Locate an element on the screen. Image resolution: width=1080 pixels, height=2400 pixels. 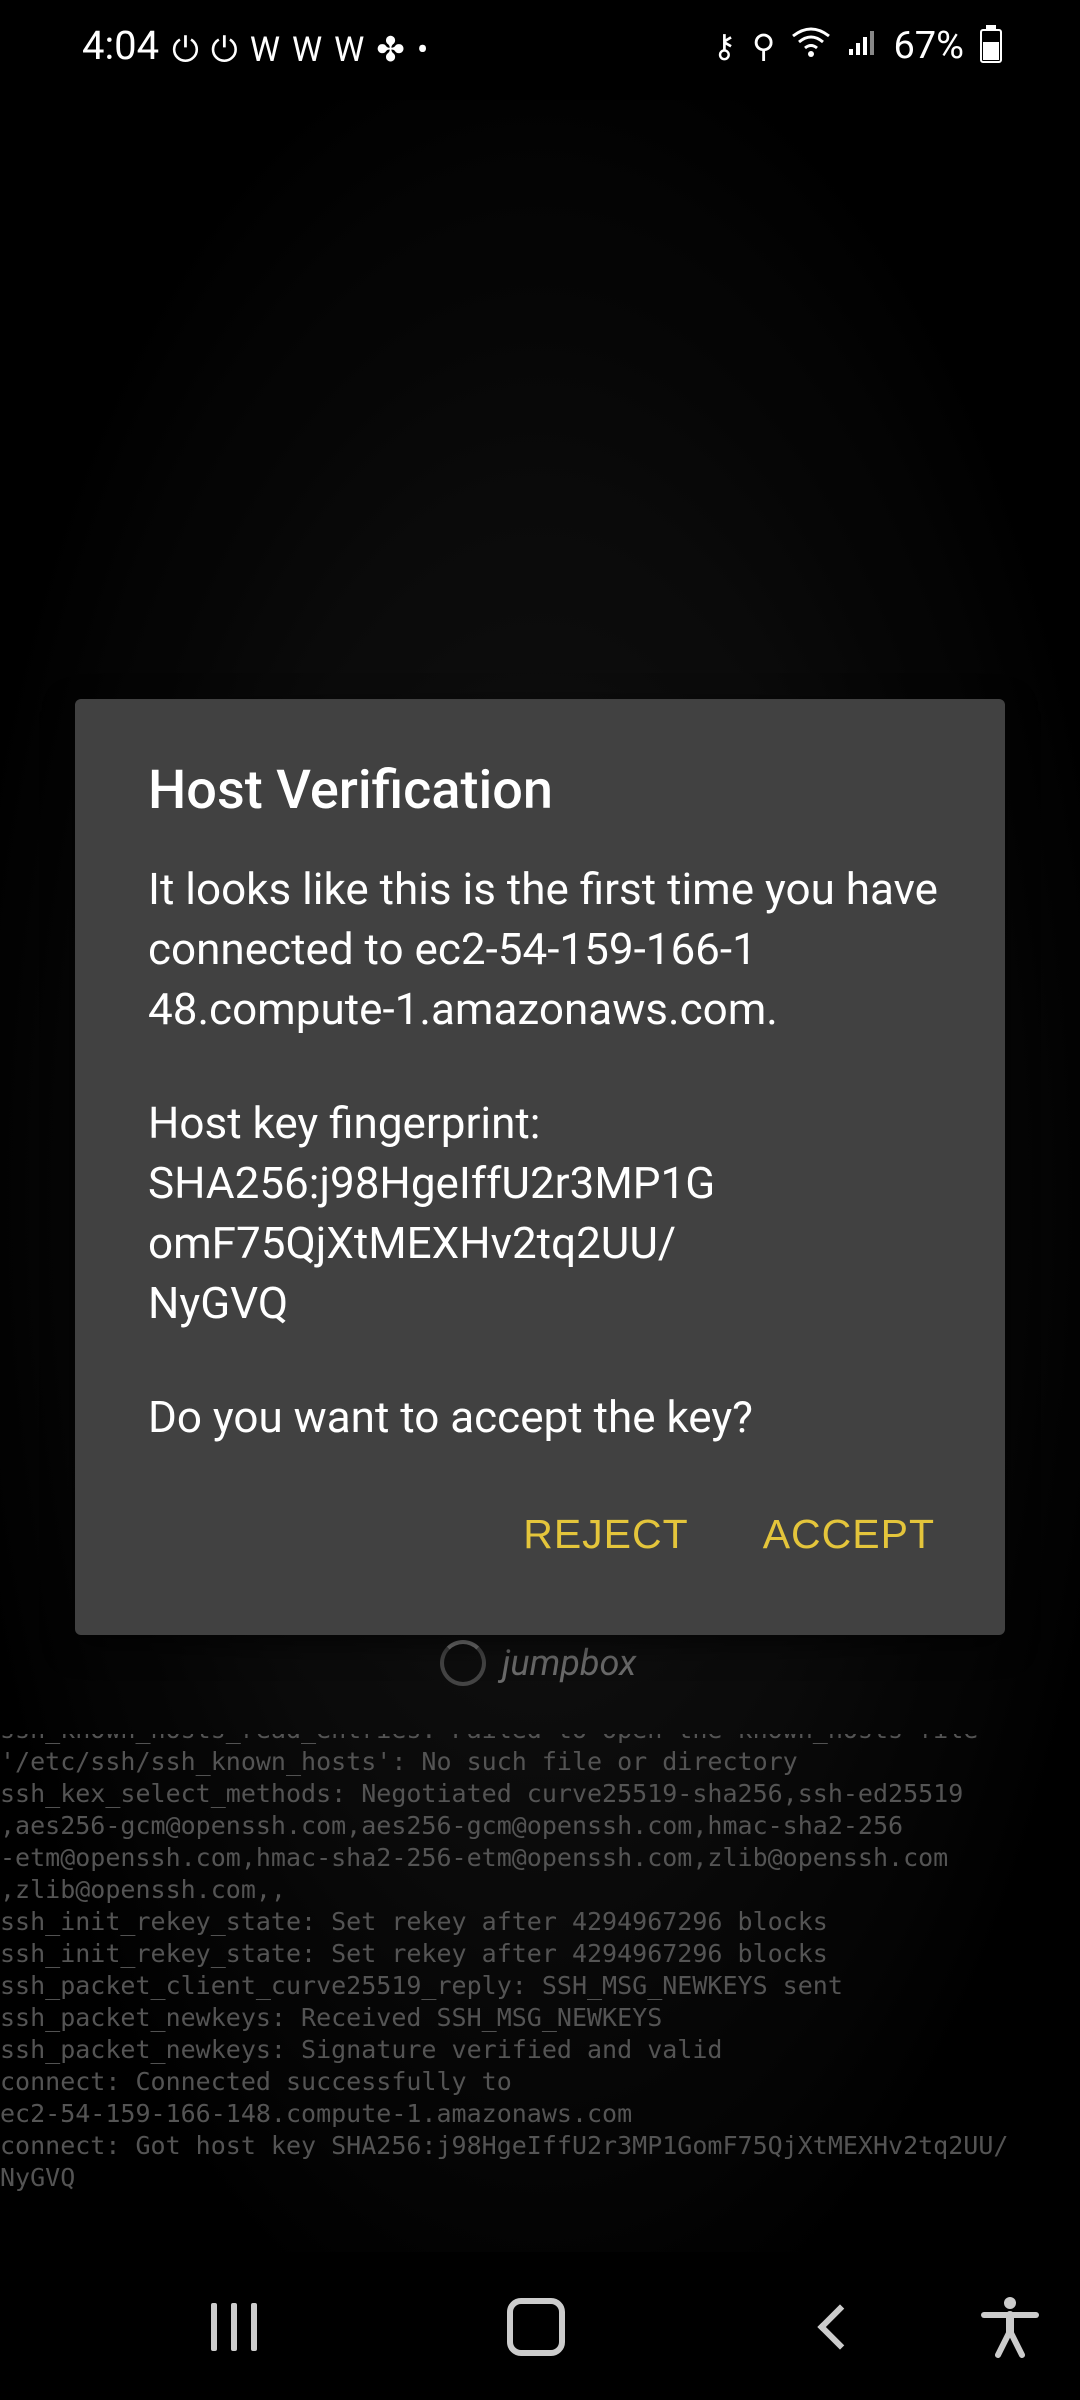
location-icon: ⚲ is located at coordinates (764, 46).